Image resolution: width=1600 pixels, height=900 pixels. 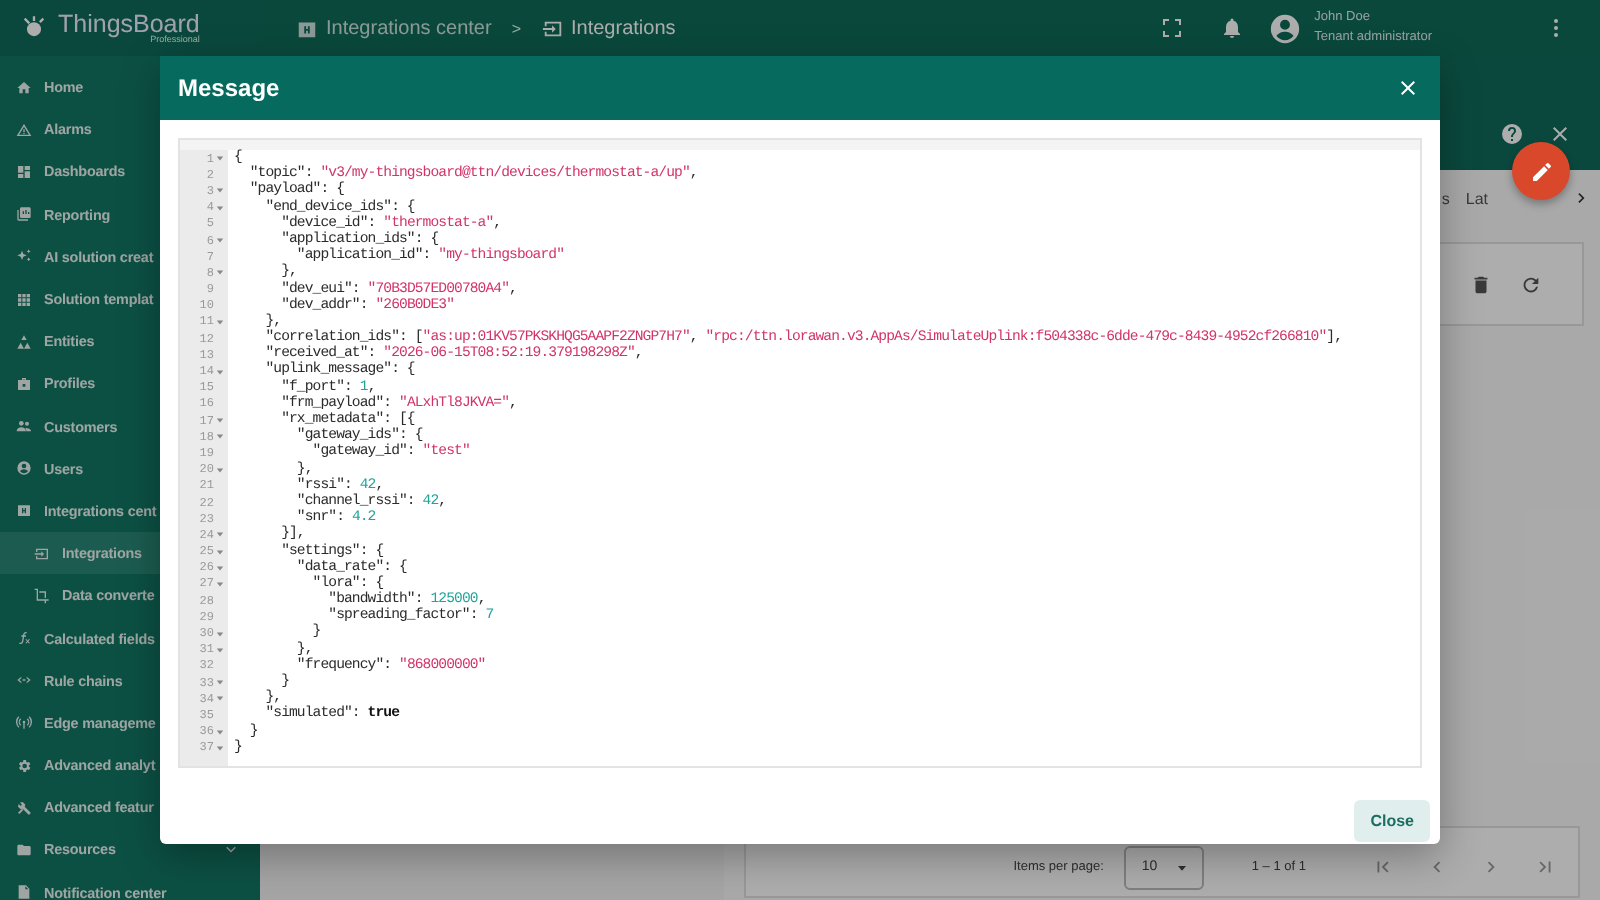 What do you see at coordinates (608, 28) in the screenshot?
I see `breadcrumb: Integrations` at bounding box center [608, 28].